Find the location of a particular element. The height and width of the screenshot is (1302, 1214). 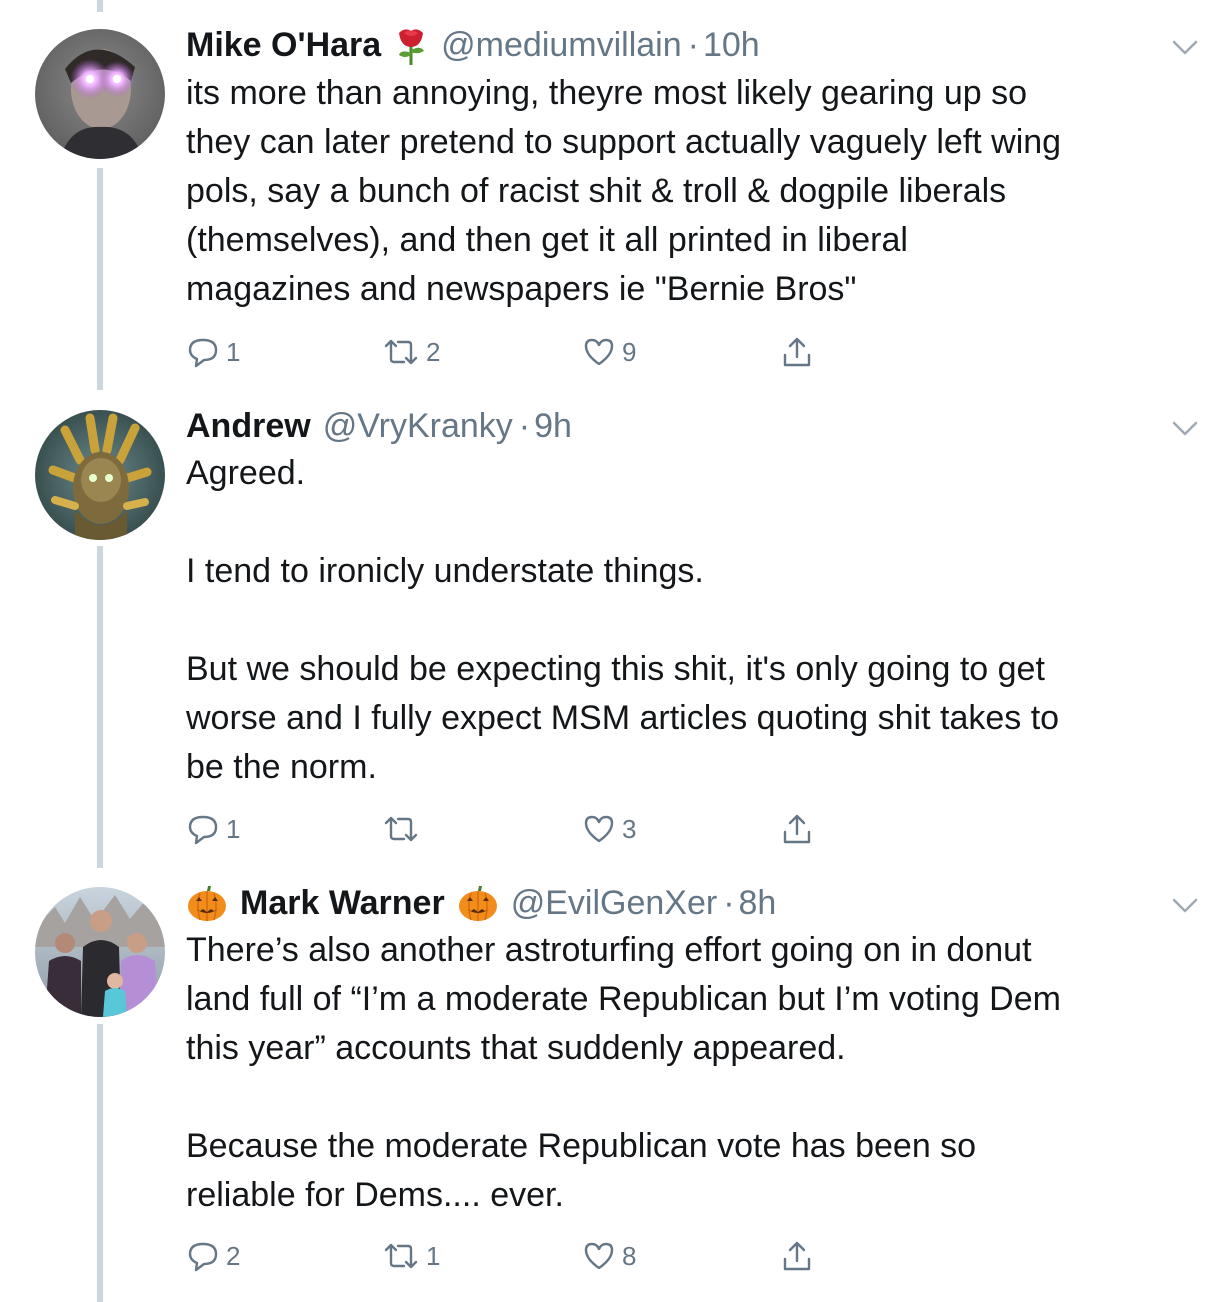

text-line: I tend to ironicly understate things. is located at coordinates (445, 571).